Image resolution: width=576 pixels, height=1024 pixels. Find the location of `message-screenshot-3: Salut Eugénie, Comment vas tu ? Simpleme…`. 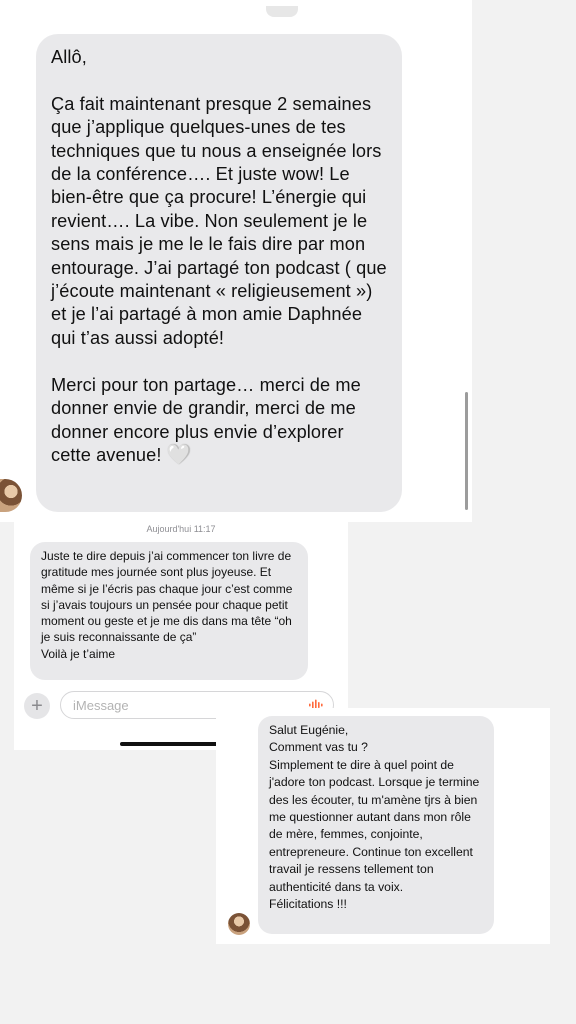

message-screenshot-3: Salut Eugénie, Comment vas tu ? Simpleme… is located at coordinates (383, 826).